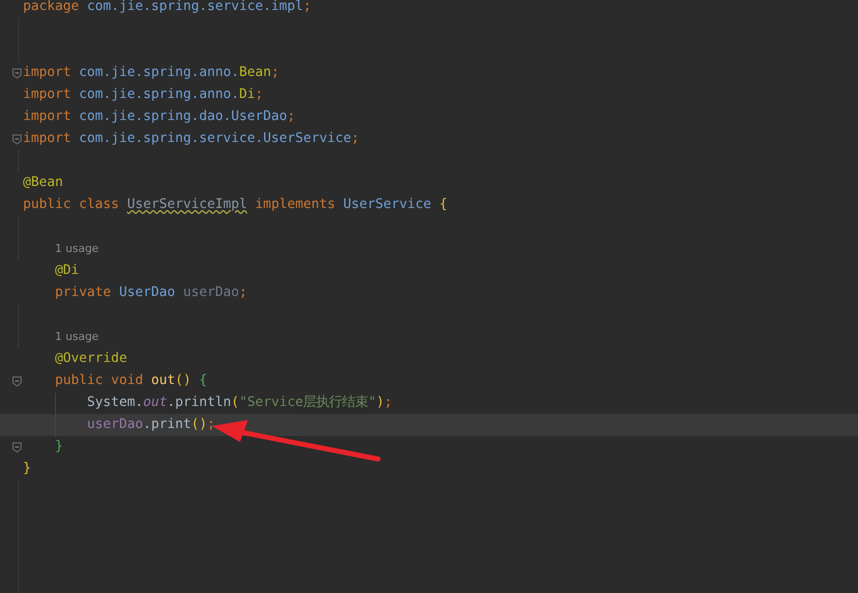 The height and width of the screenshot is (593, 858). Describe the element at coordinates (239, 403) in the screenshot. I see `code-line: System.out.println("Service层执行结束");` at that location.